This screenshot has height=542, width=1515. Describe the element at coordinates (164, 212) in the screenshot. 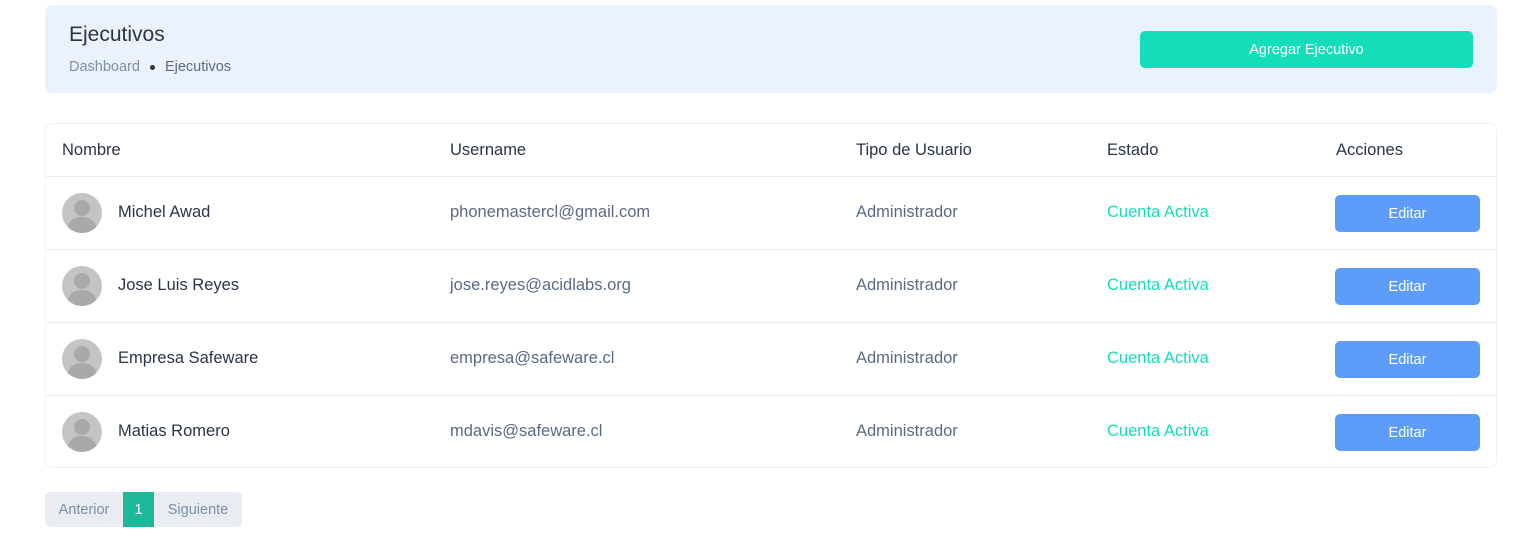

I see `user-name: Michel Awad` at that location.